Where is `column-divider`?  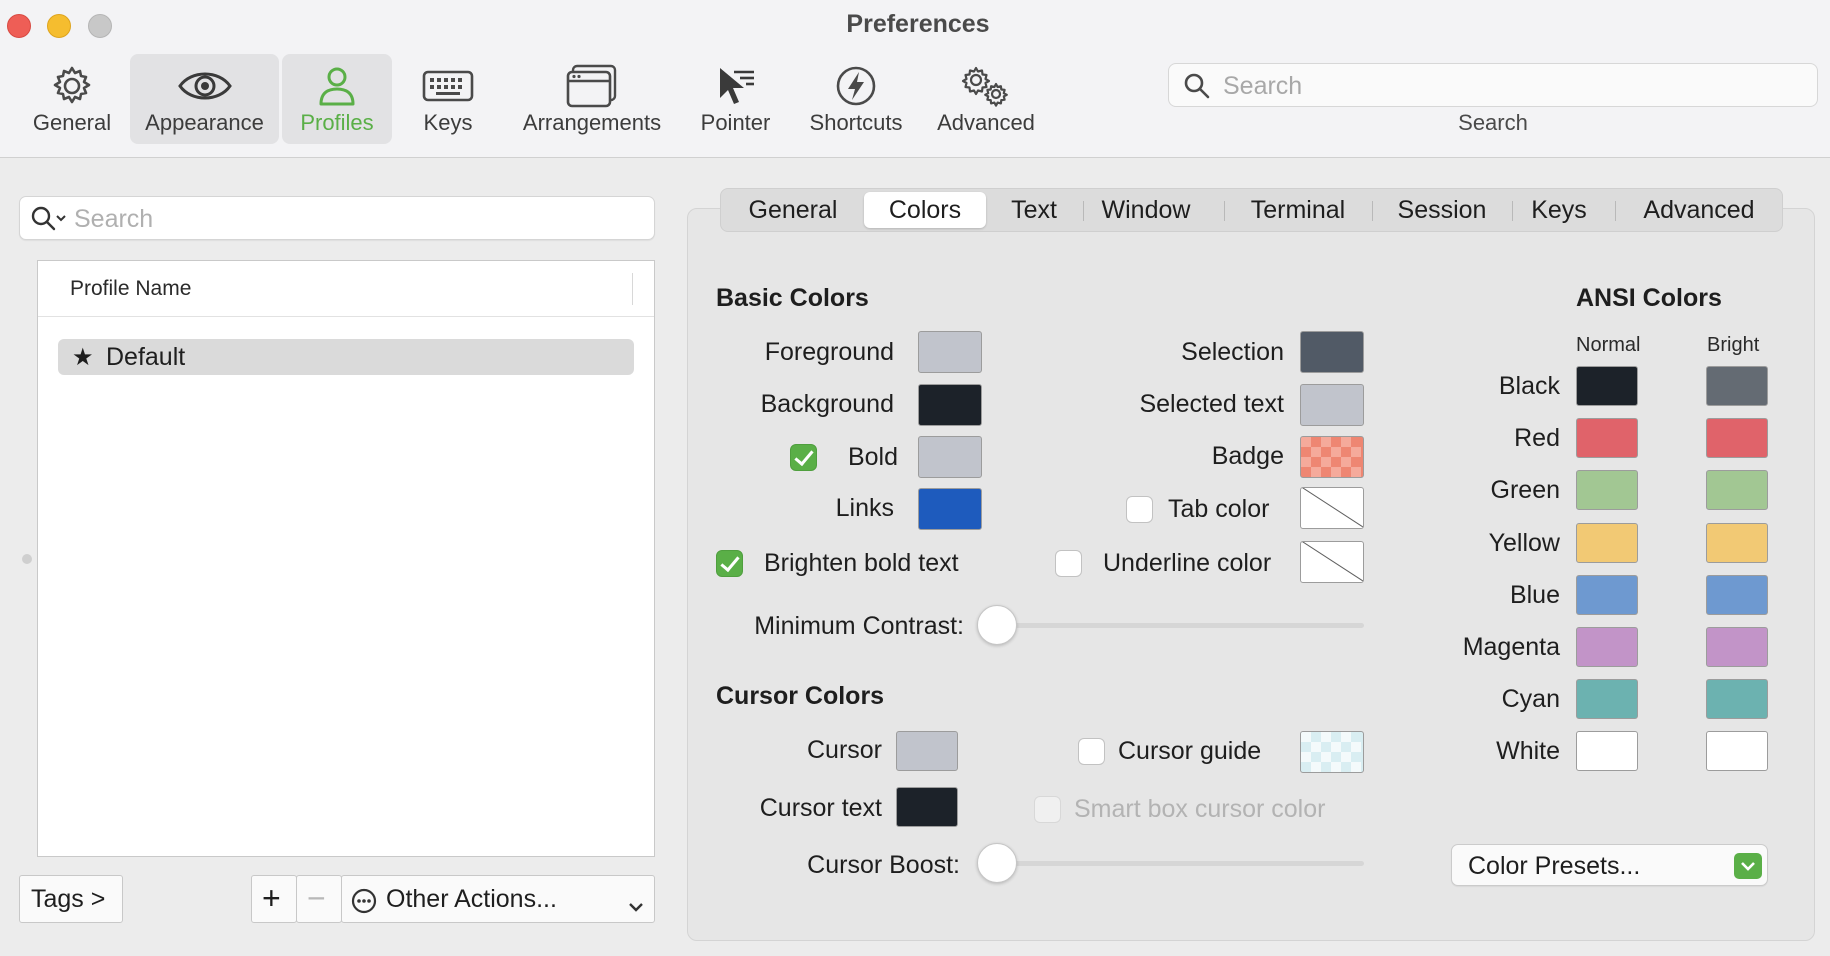 column-divider is located at coordinates (632, 289).